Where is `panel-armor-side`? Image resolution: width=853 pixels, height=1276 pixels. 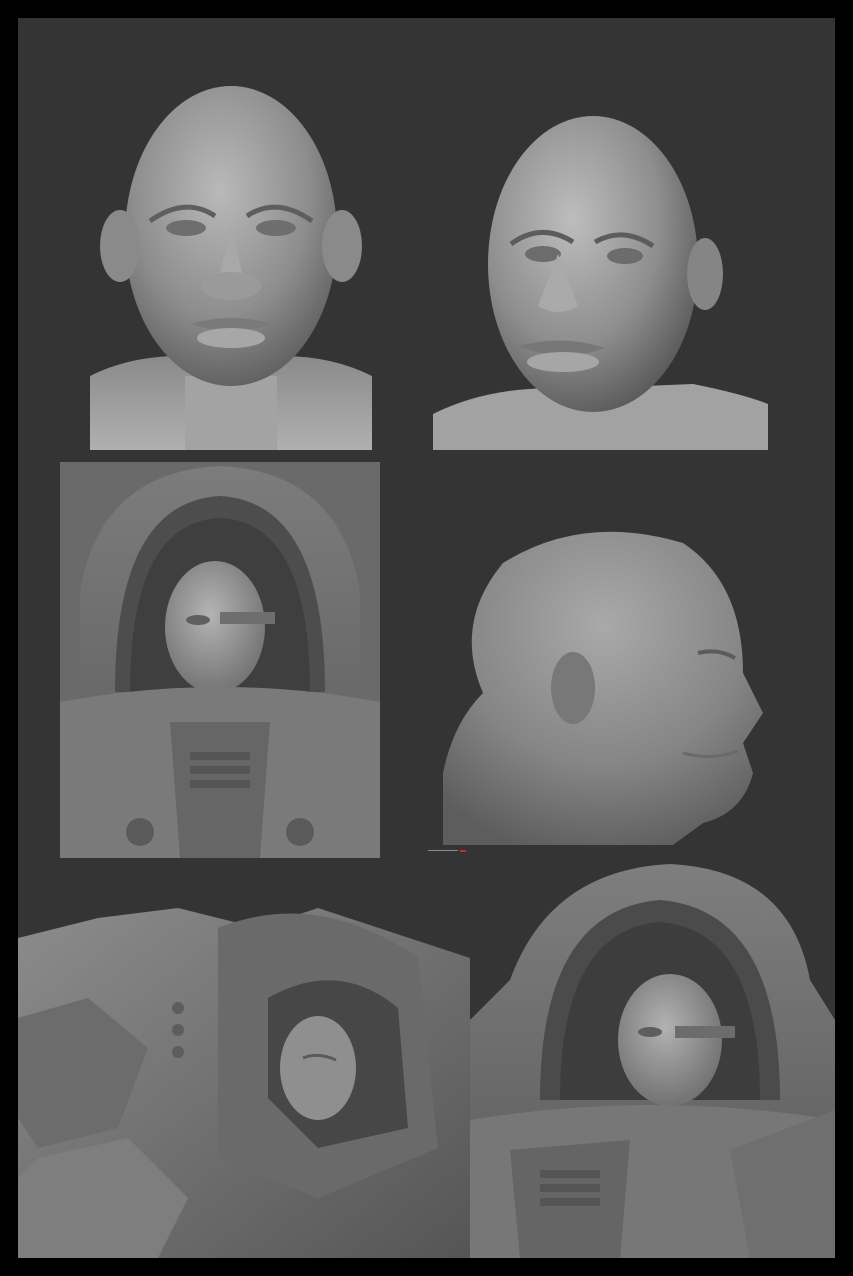 panel-armor-side is located at coordinates (244, 1078).